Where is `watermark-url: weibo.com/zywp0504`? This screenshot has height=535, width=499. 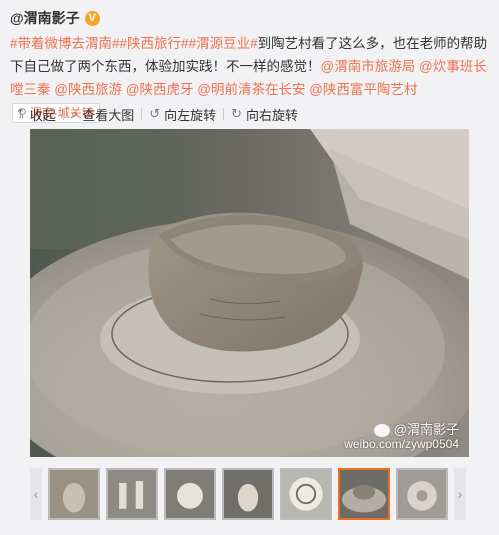
watermark-url: weibo.com/zywp0504 is located at coordinates (401, 444).